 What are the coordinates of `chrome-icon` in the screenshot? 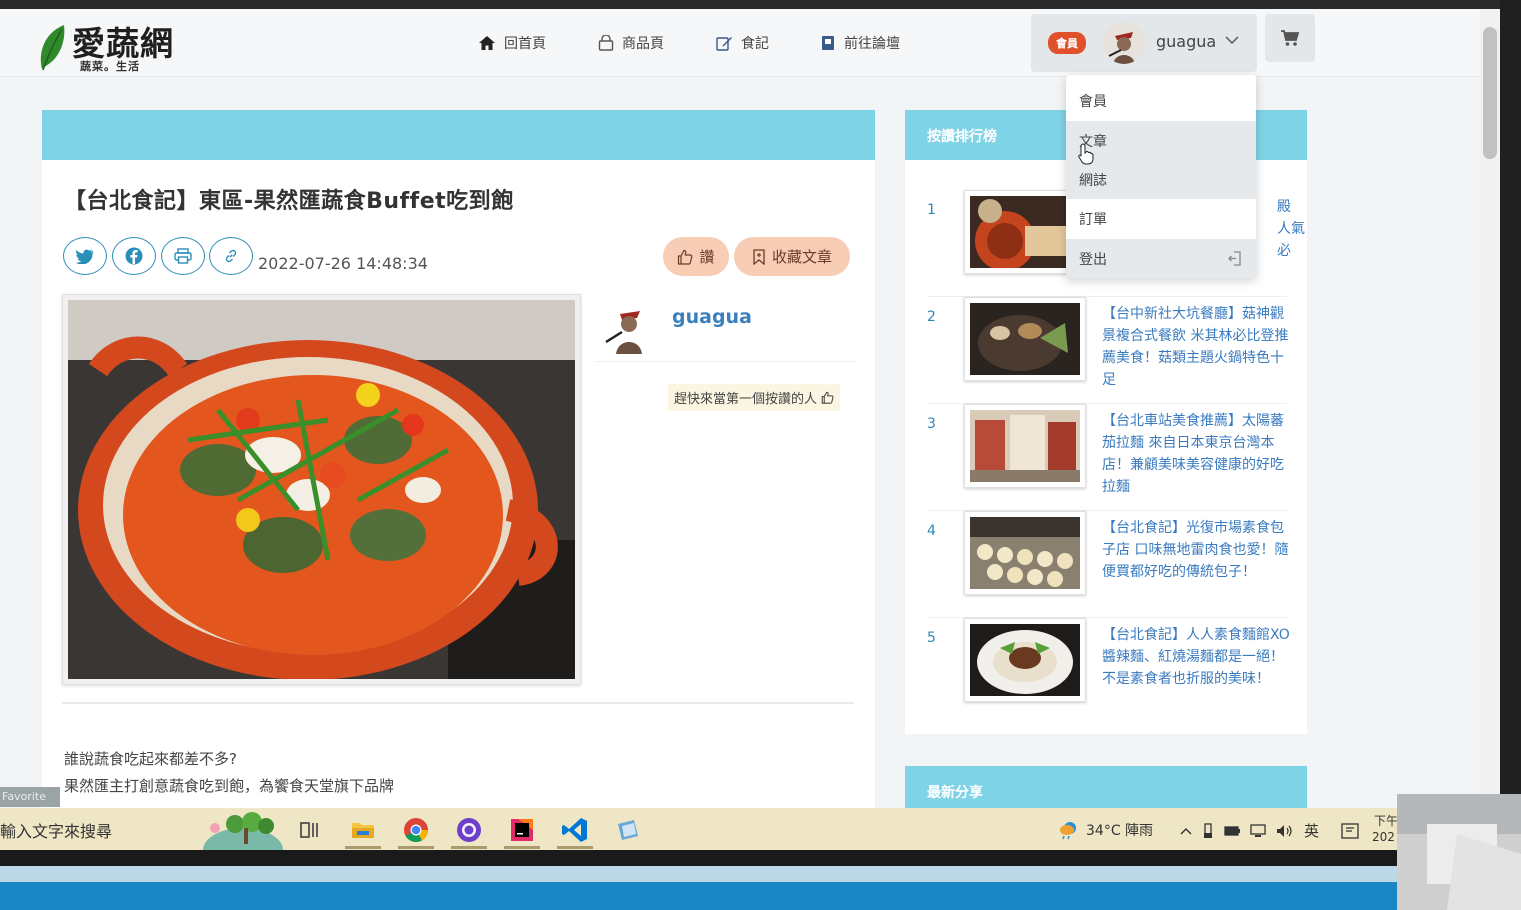 It's located at (416, 830).